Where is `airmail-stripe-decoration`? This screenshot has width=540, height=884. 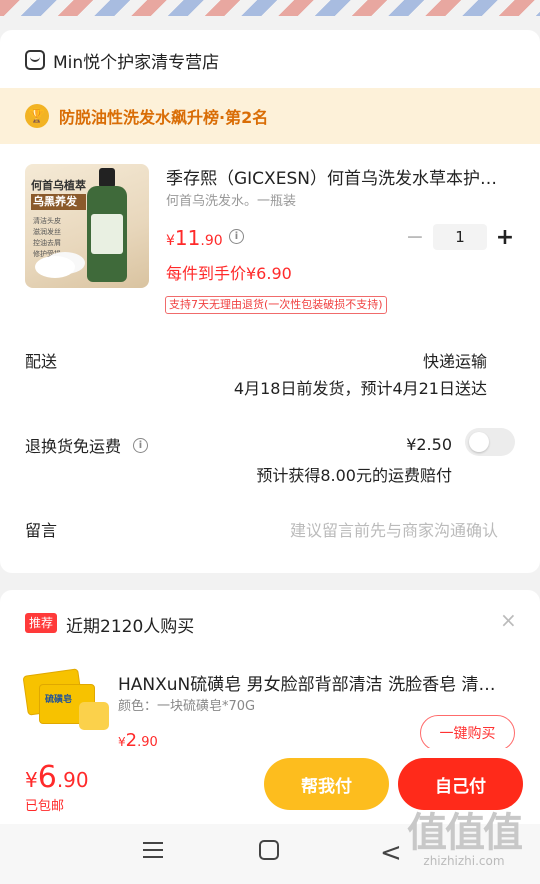
airmail-stripe-decoration is located at coordinates (270, 8).